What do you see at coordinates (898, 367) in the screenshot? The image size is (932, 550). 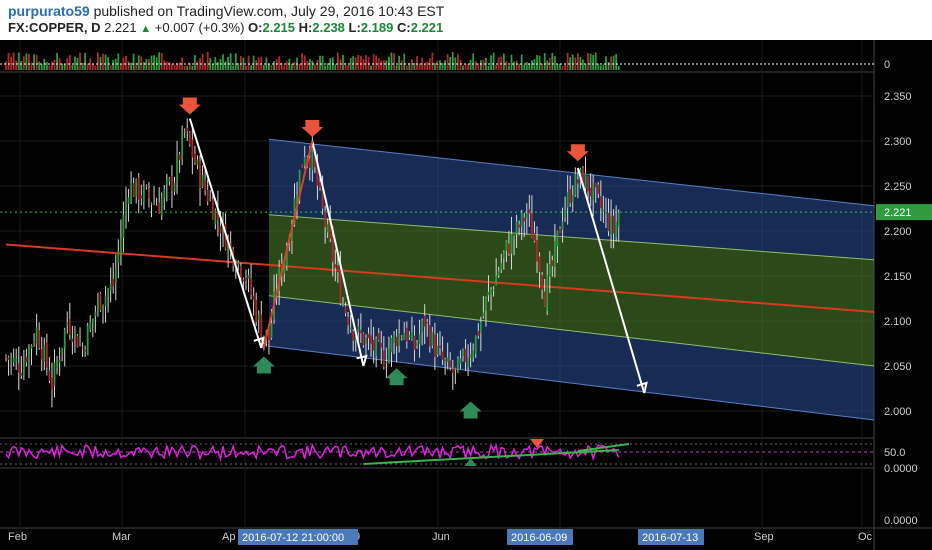 I see `price-tick-label: 2.050` at bounding box center [898, 367].